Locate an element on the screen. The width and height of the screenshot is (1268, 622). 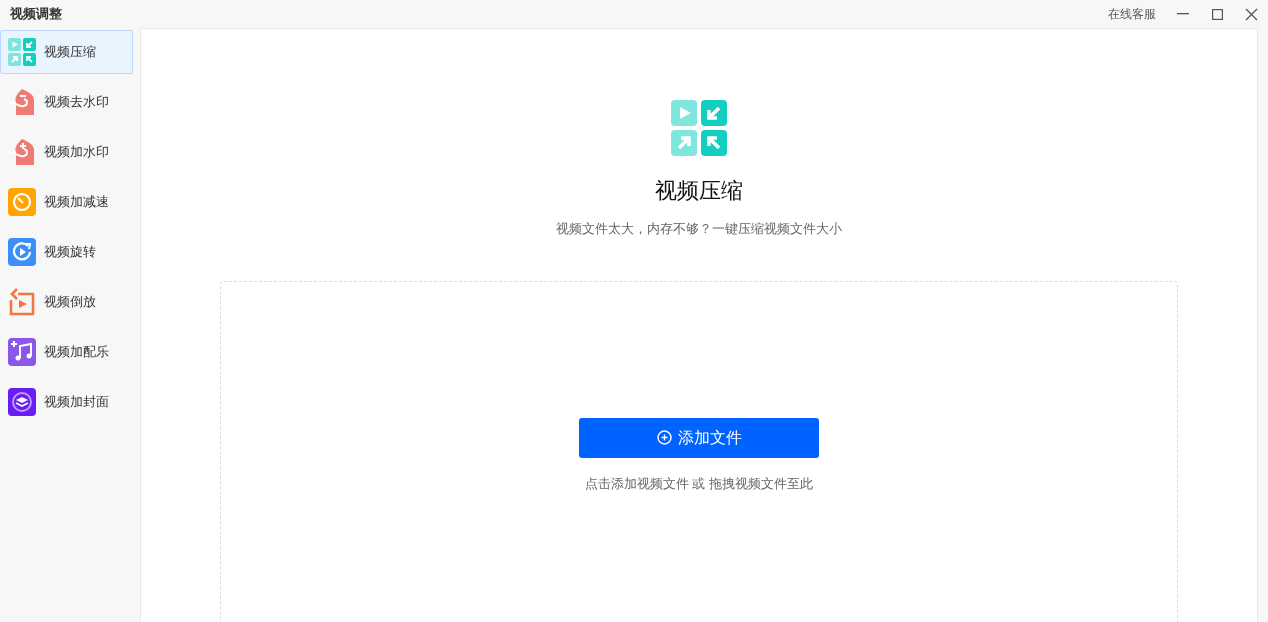
online-service-link: 在线客服 is located at coordinates (1132, 14).